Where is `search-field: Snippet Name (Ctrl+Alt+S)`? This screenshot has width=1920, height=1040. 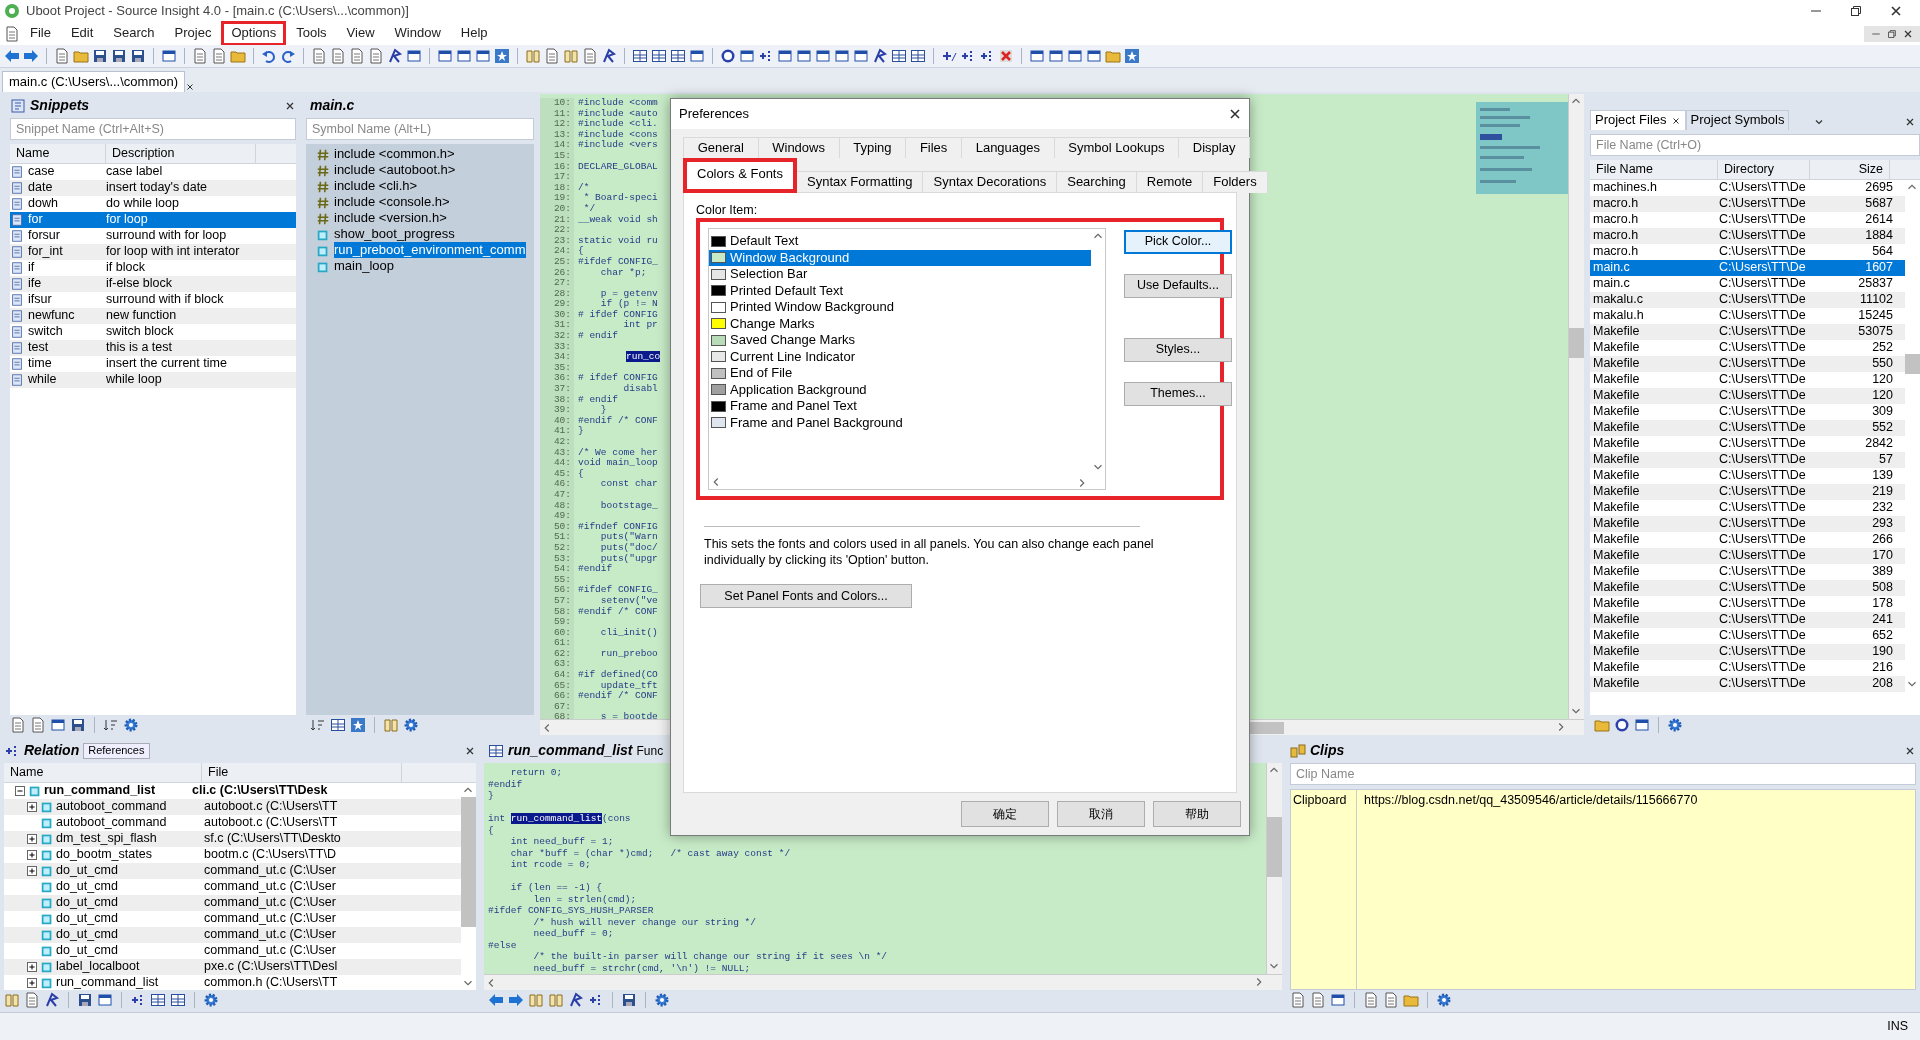
search-field: Snippet Name (Ctrl+Alt+S) is located at coordinates (153, 129).